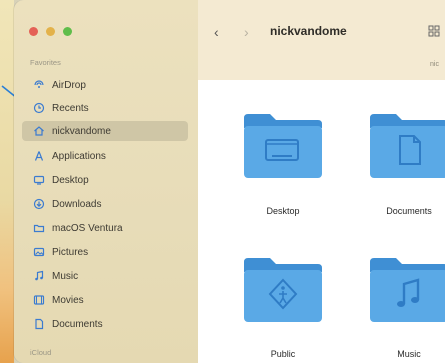 The image size is (445, 363). What do you see at coordinates (70, 252) in the screenshot?
I see `sidebar-item-label: Pictures` at bounding box center [70, 252].